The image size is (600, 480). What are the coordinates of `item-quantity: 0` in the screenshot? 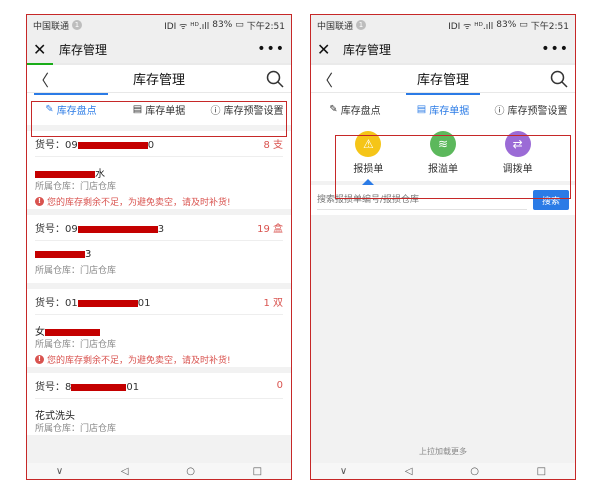 It's located at (279, 385).